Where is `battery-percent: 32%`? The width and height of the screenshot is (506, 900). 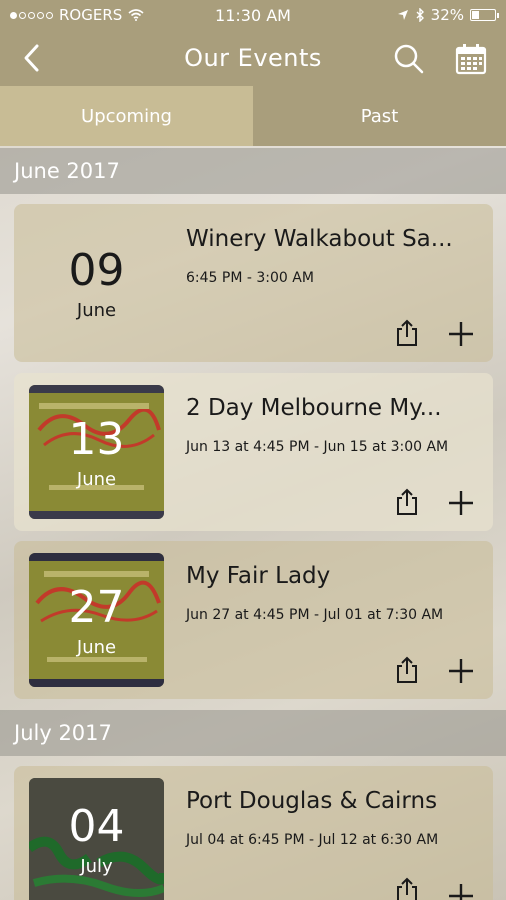 battery-percent: 32% is located at coordinates (447, 15).